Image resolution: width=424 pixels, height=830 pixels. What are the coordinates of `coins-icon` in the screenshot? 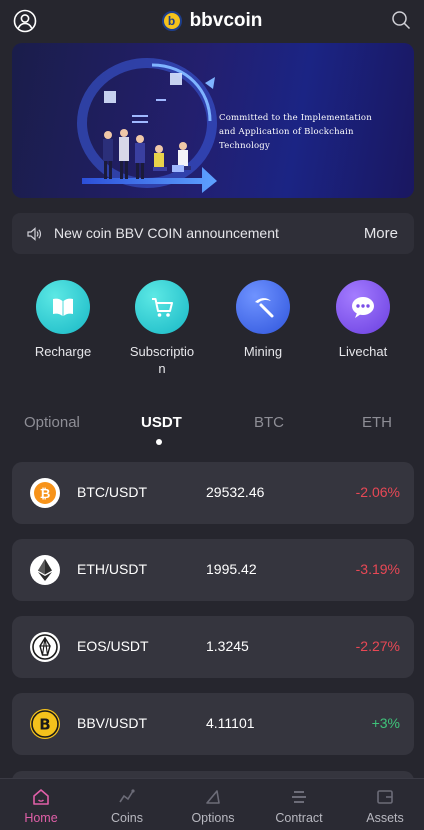 It's located at (127, 796).